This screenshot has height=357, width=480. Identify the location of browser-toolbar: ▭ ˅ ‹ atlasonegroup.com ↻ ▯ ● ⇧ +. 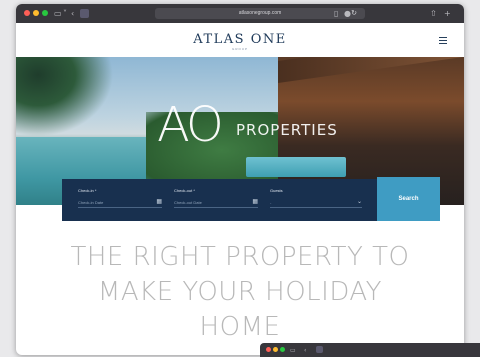
(240, 13).